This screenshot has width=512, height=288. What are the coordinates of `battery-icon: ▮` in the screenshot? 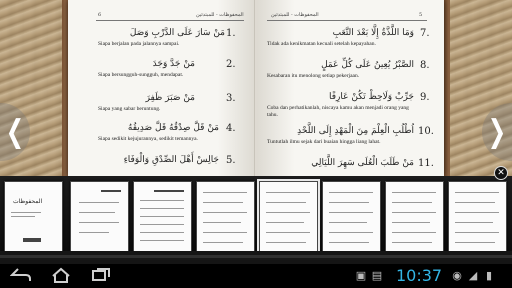 It's located at (489, 275).